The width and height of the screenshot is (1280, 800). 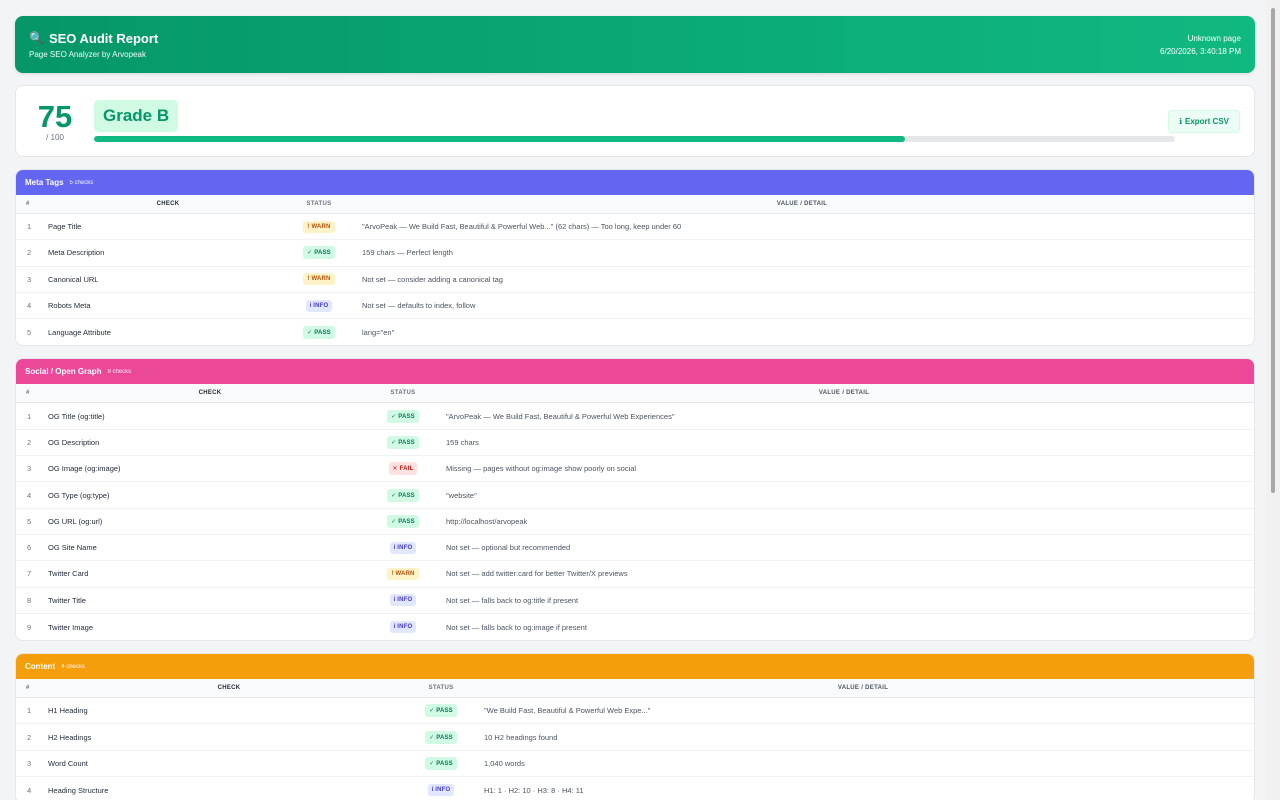 I want to click on score-value: 75, so click(x=55, y=116).